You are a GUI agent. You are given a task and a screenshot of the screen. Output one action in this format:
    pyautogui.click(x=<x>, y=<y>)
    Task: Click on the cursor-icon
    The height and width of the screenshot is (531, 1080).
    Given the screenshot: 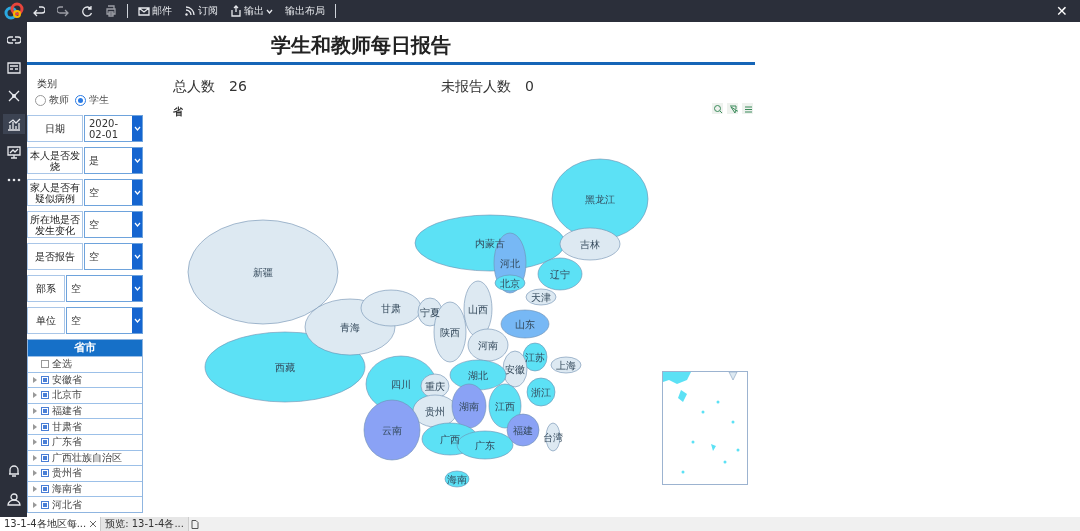 What is the action you would take?
    pyautogui.click(x=732, y=108)
    